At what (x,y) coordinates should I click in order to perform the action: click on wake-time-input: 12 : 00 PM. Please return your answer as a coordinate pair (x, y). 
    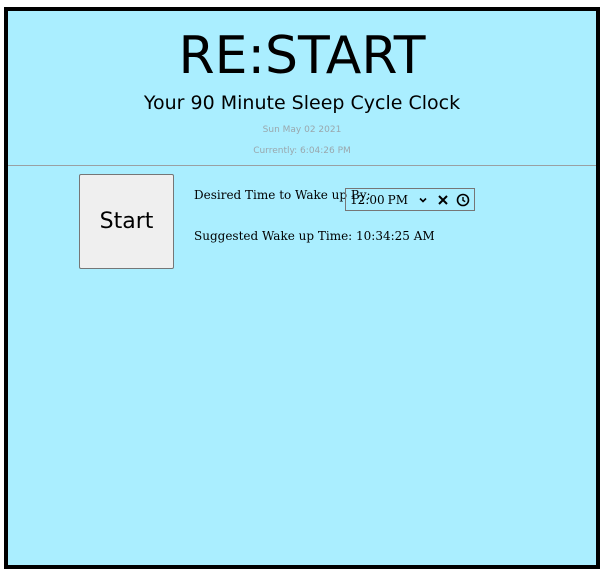
    Looking at the image, I should click on (410, 199).